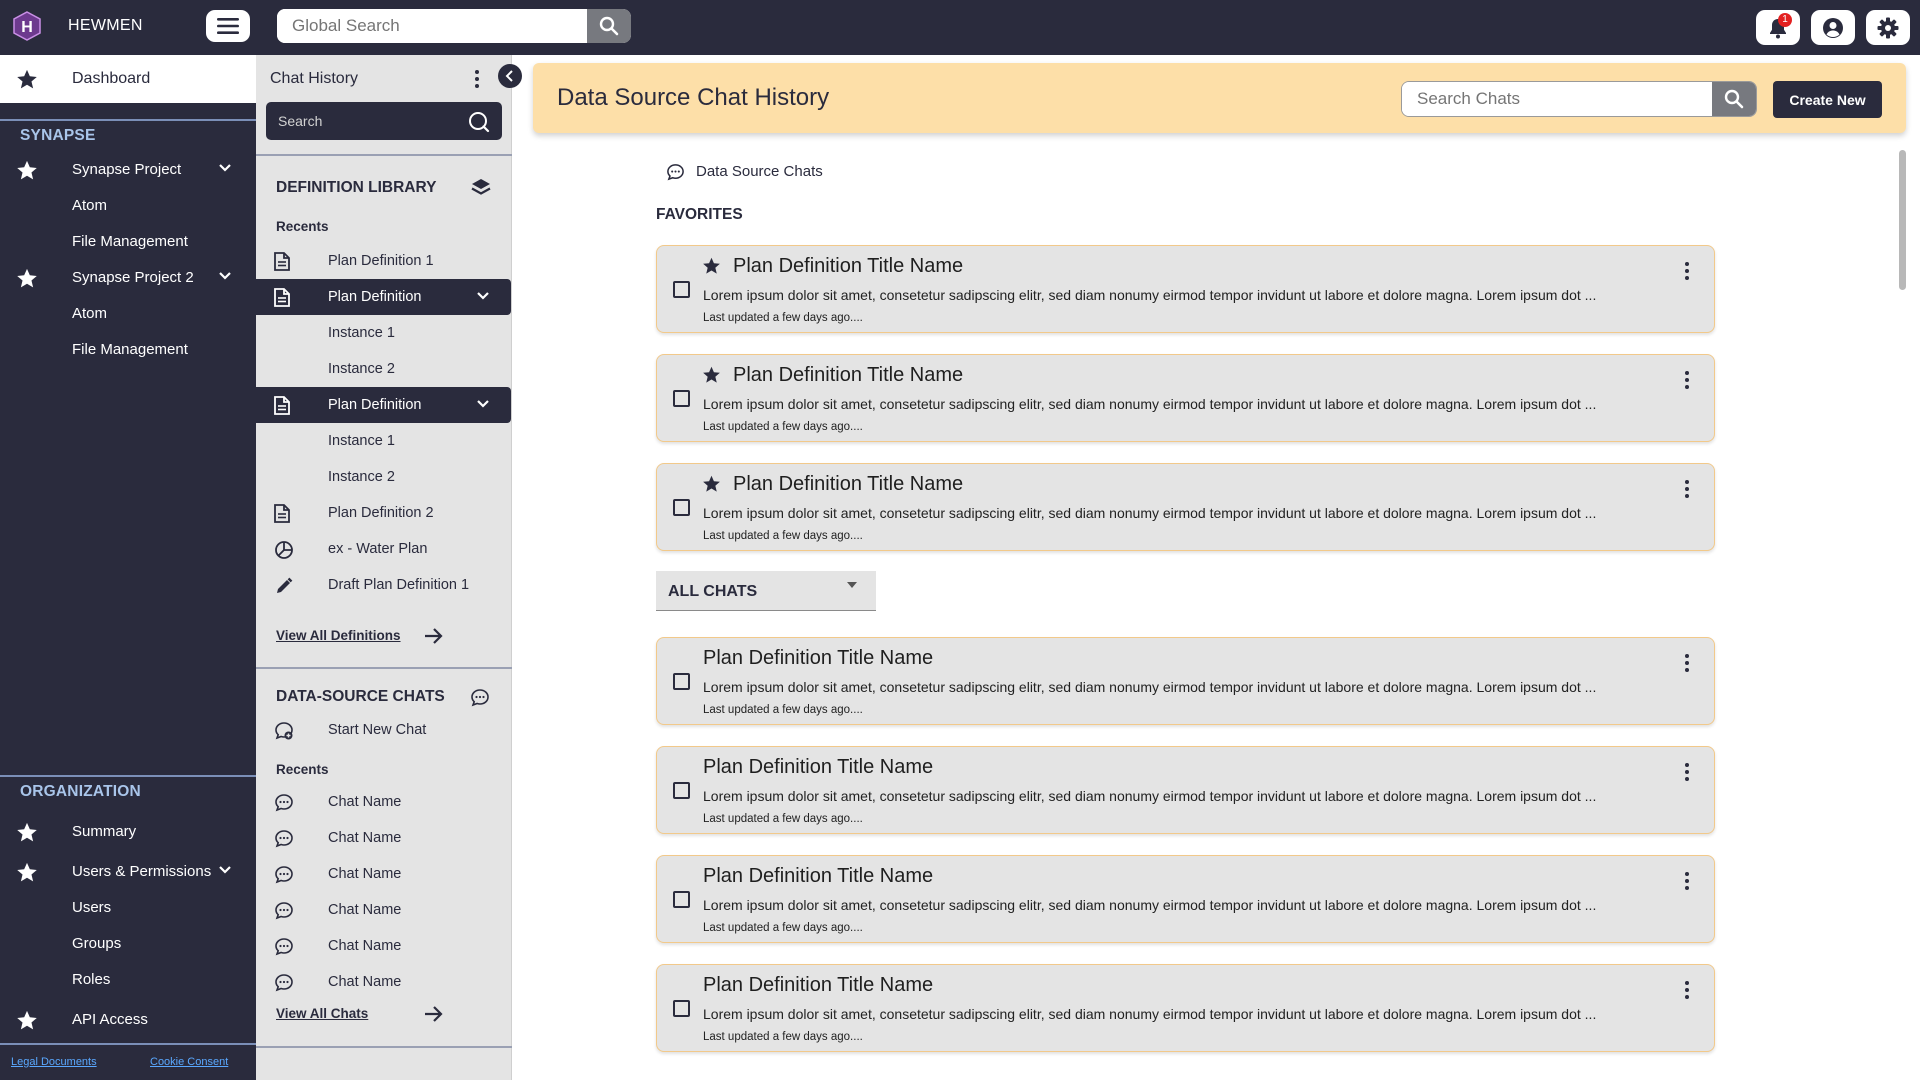 Image resolution: width=1920 pixels, height=1080 pixels. I want to click on nav-item-roles: Roles, so click(128, 980).